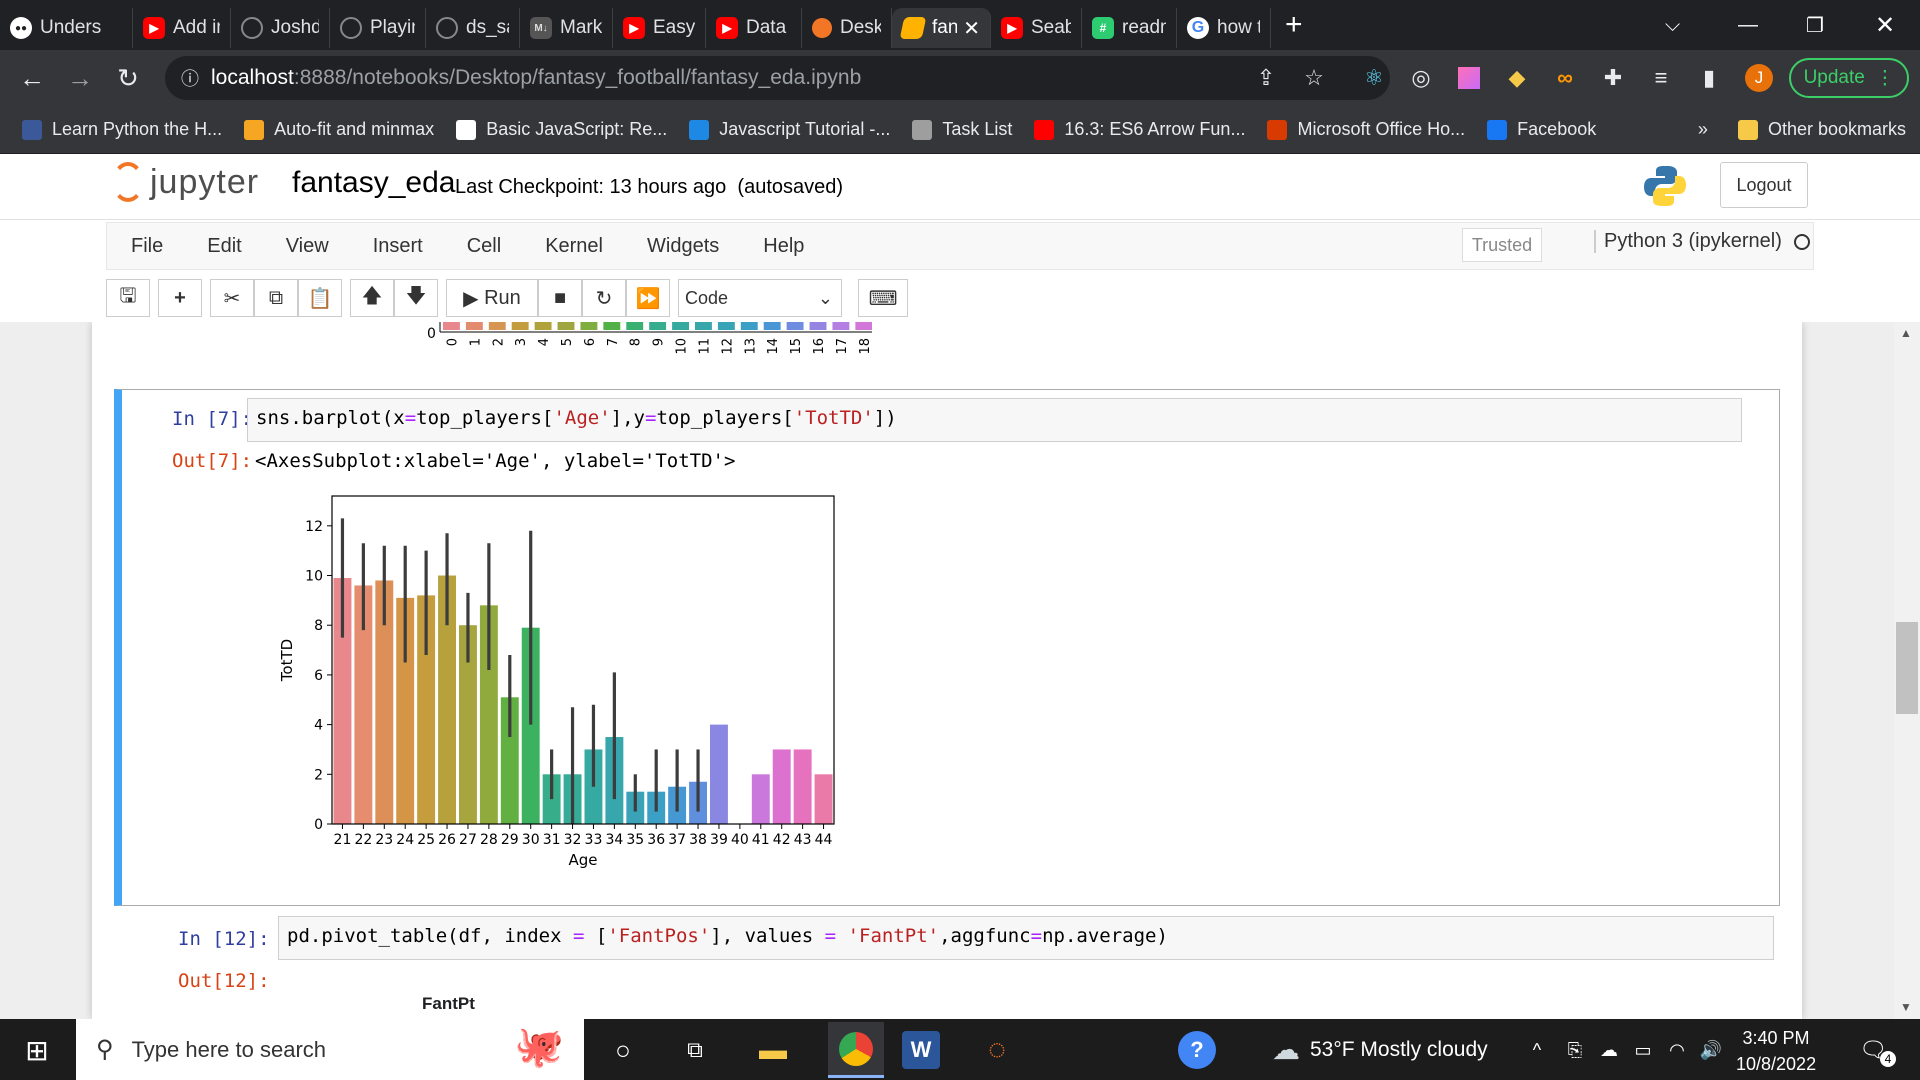  I want to click on menu-help: Help, so click(783, 246).